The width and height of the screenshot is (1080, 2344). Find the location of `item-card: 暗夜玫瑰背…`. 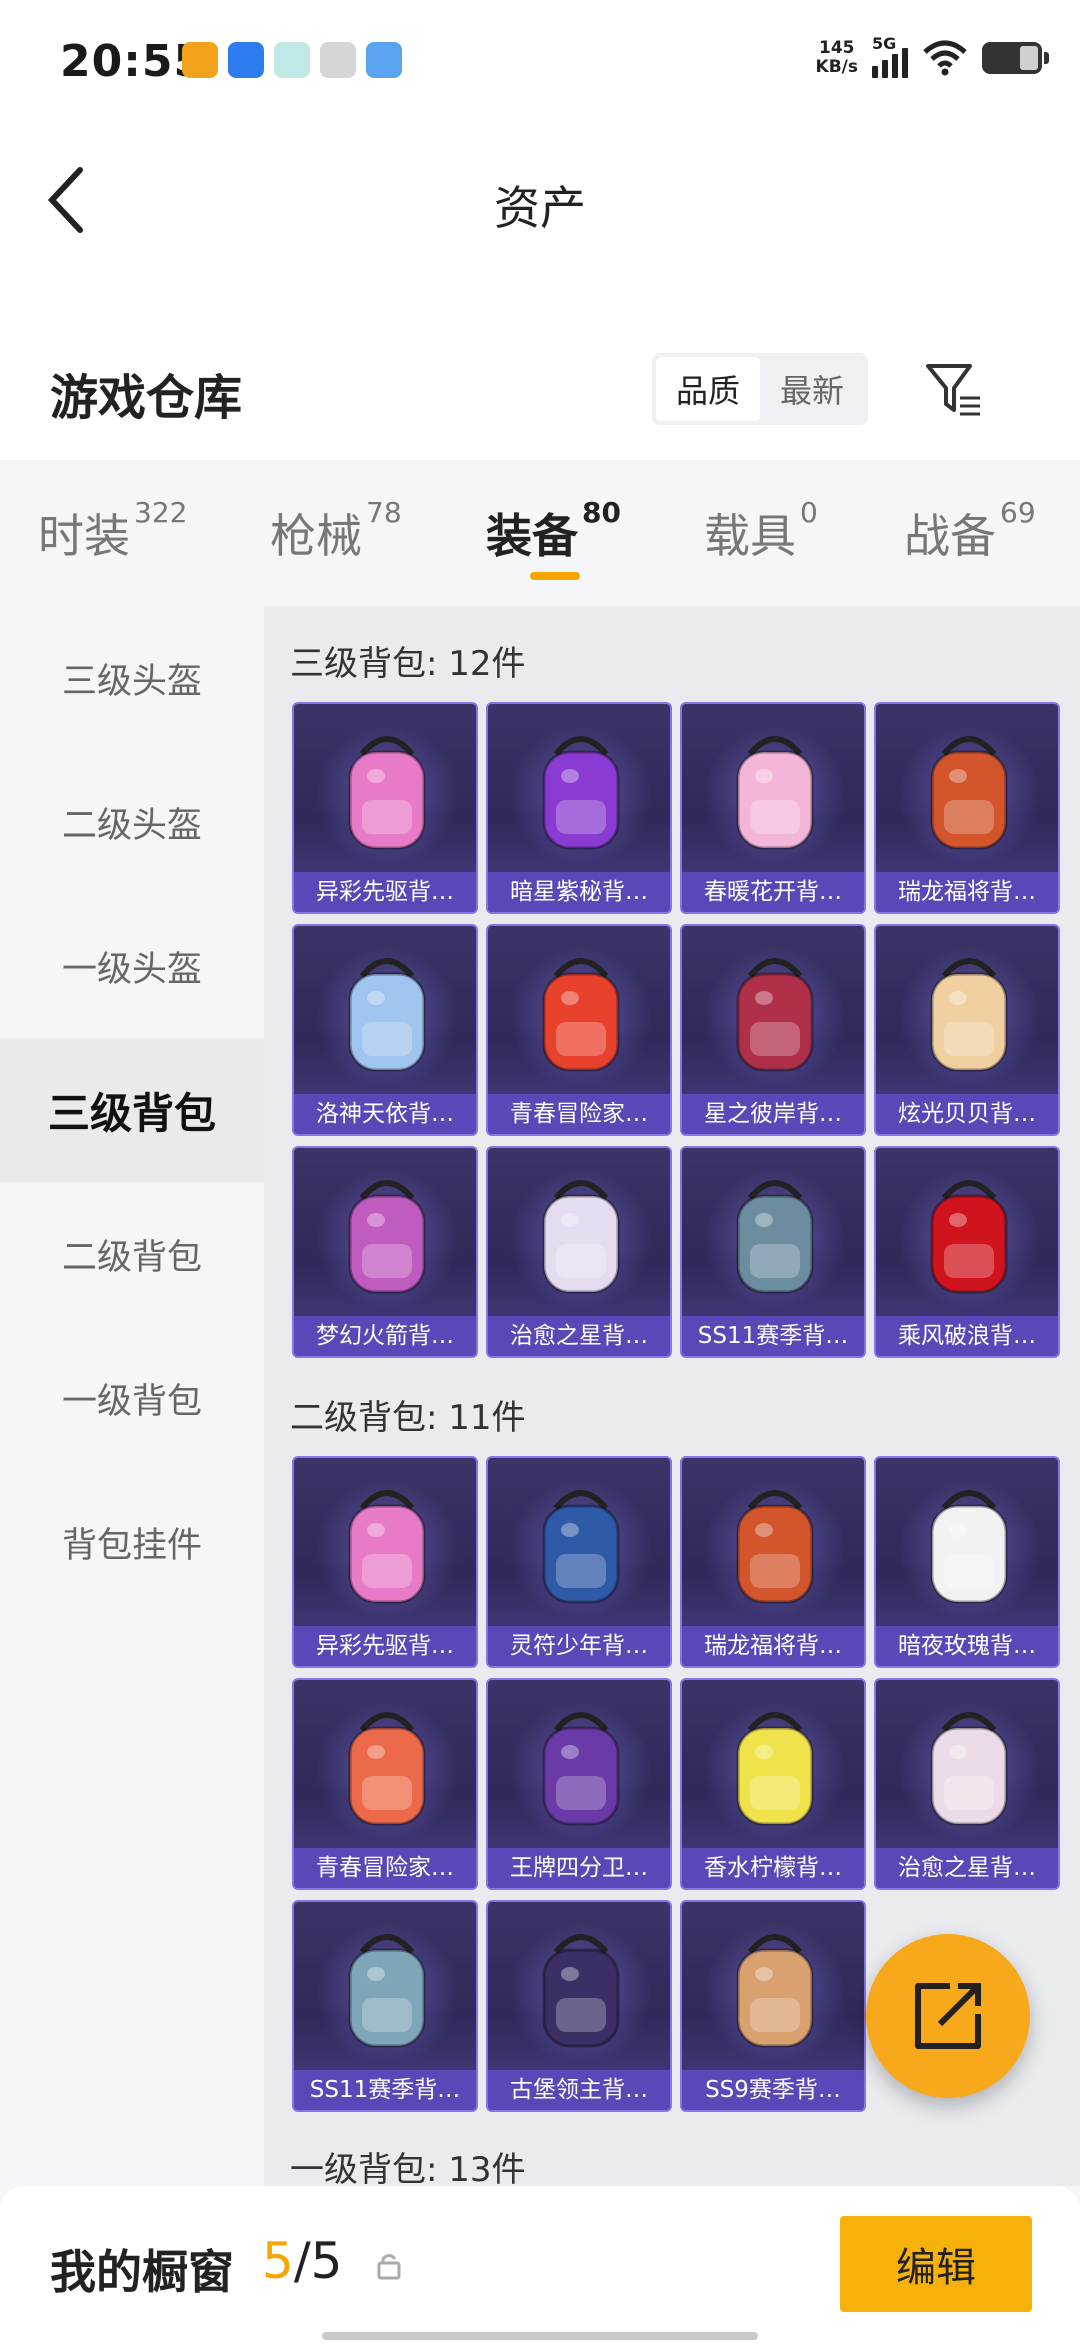

item-card: 暗夜玫瑰背… is located at coordinates (967, 1562).